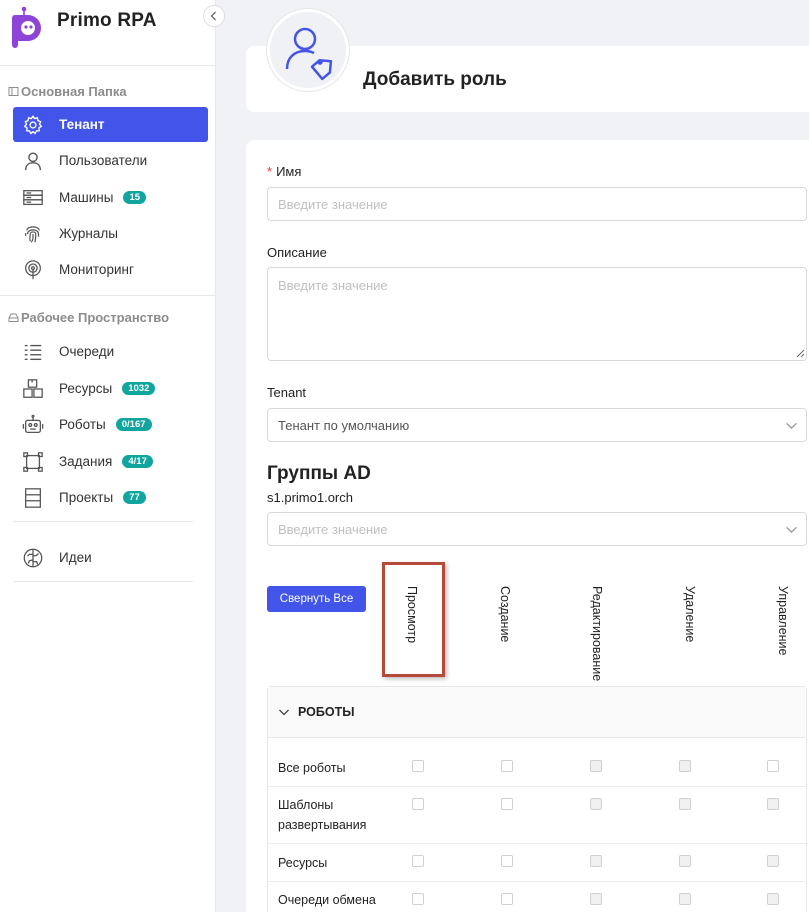  I want to click on description-textarea, so click(537, 314).